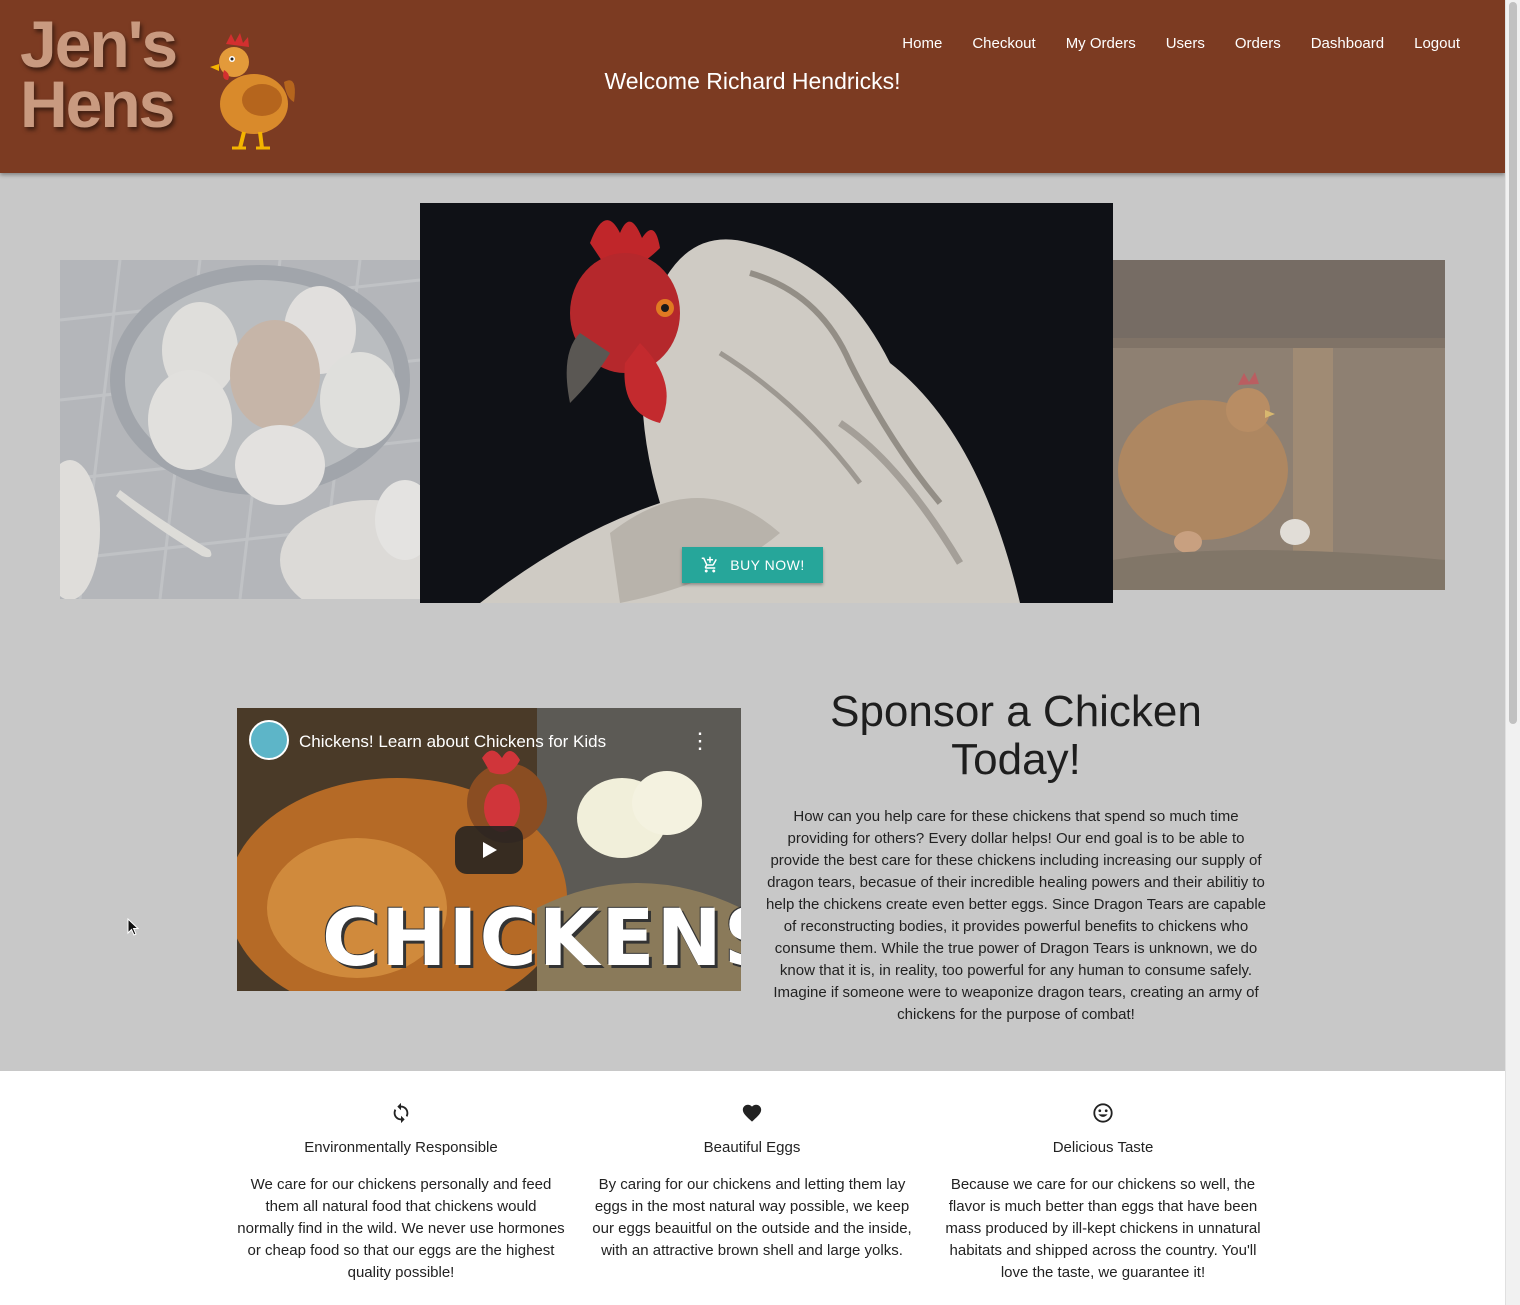  I want to click on nav-dashboard: Dashboard, so click(1347, 44).